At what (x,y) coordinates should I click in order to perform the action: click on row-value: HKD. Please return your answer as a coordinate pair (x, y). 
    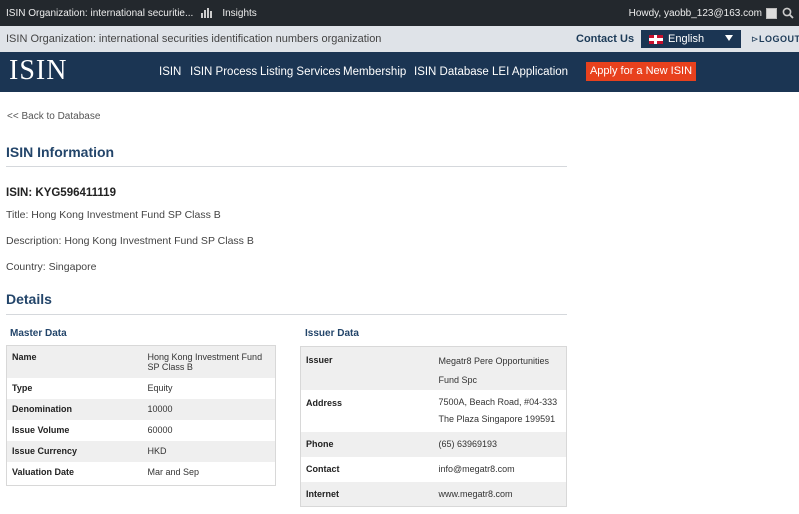
    Looking at the image, I should click on (209, 451).